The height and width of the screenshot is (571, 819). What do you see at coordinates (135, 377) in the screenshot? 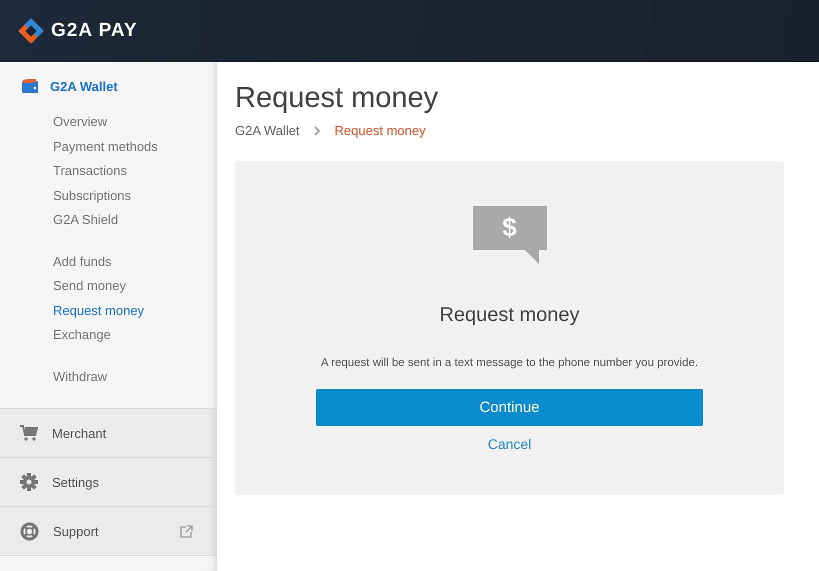
I see `sidebar-item: Withdraw` at bounding box center [135, 377].